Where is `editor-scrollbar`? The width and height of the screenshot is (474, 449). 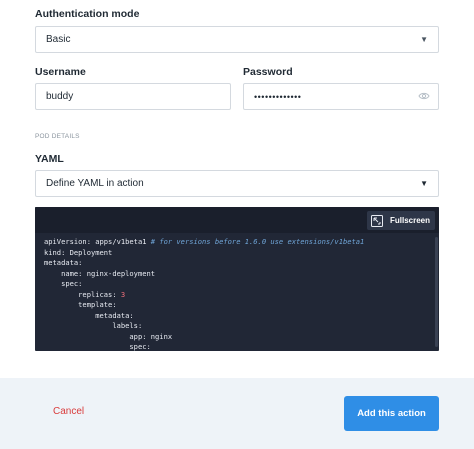 editor-scrollbar is located at coordinates (436, 292).